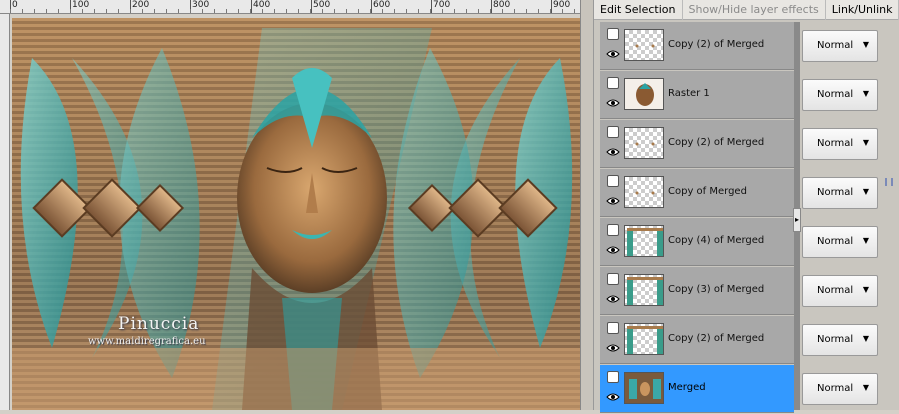 The width and height of the screenshot is (899, 414). Describe the element at coordinates (889, 182) in the screenshot. I see `side-handle-icon` at that location.